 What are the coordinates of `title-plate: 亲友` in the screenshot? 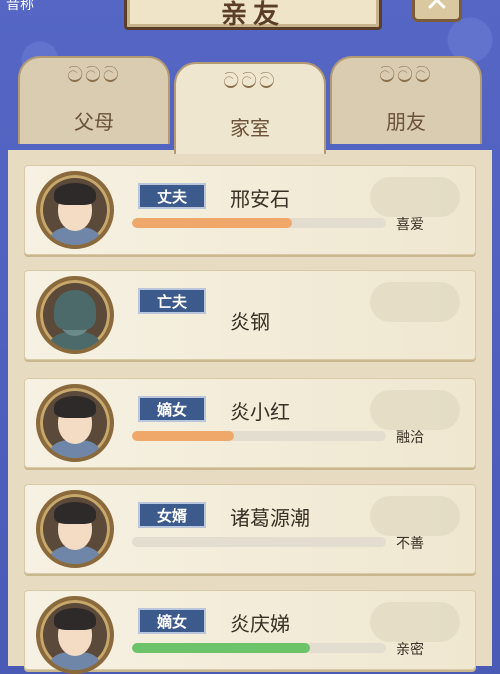 It's located at (253, 15).